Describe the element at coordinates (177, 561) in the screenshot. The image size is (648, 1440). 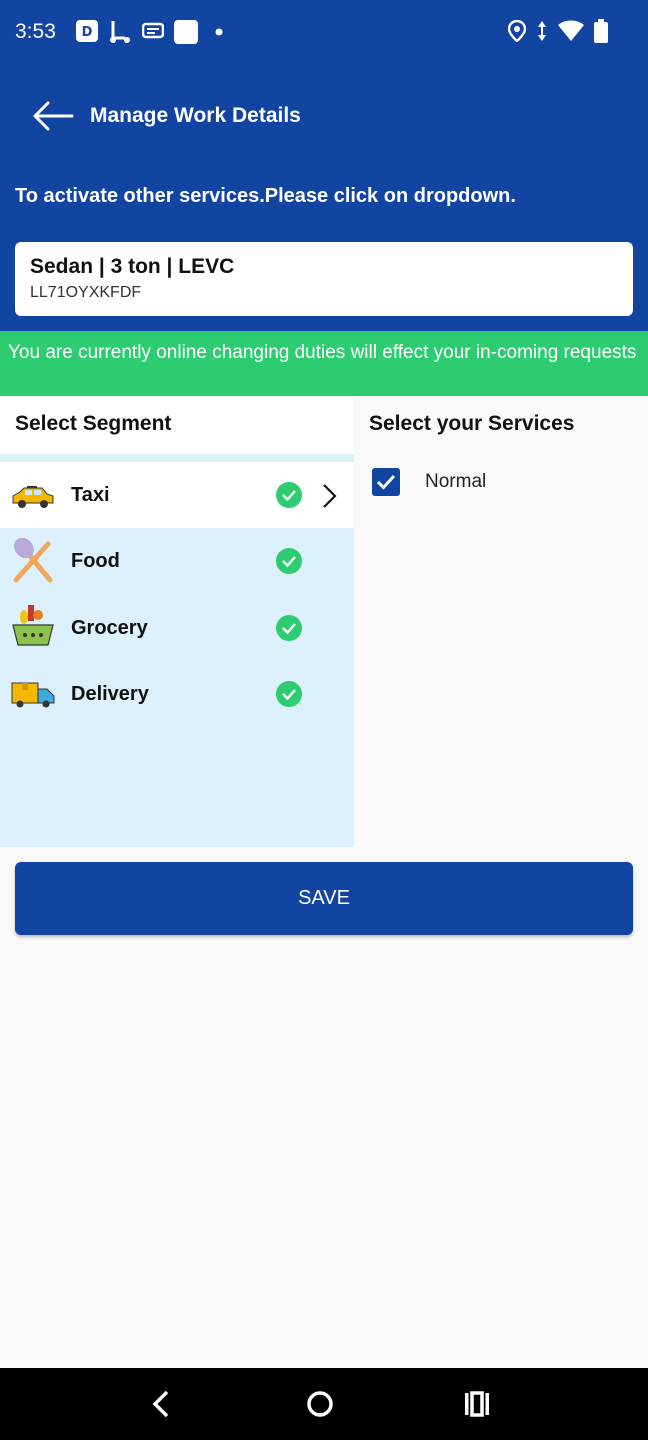
I see `segment-item-food: Food` at that location.